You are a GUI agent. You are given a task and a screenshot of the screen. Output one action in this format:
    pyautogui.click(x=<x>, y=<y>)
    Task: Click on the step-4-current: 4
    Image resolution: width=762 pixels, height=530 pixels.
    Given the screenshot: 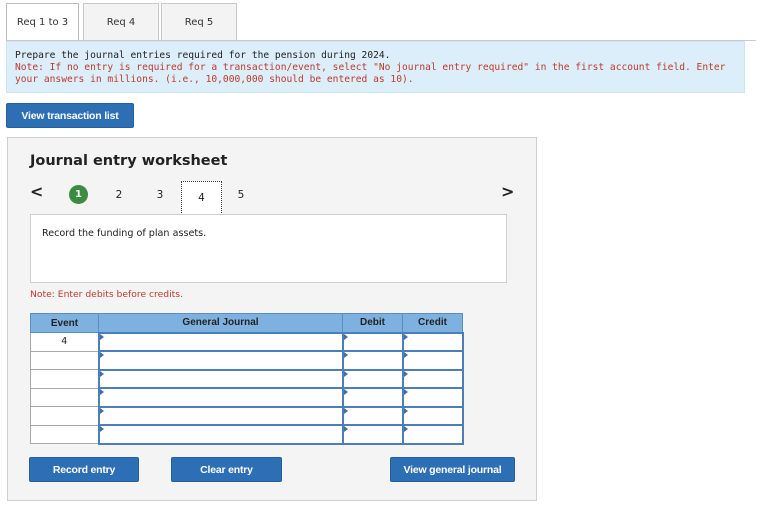 What is the action you would take?
    pyautogui.click(x=201, y=198)
    